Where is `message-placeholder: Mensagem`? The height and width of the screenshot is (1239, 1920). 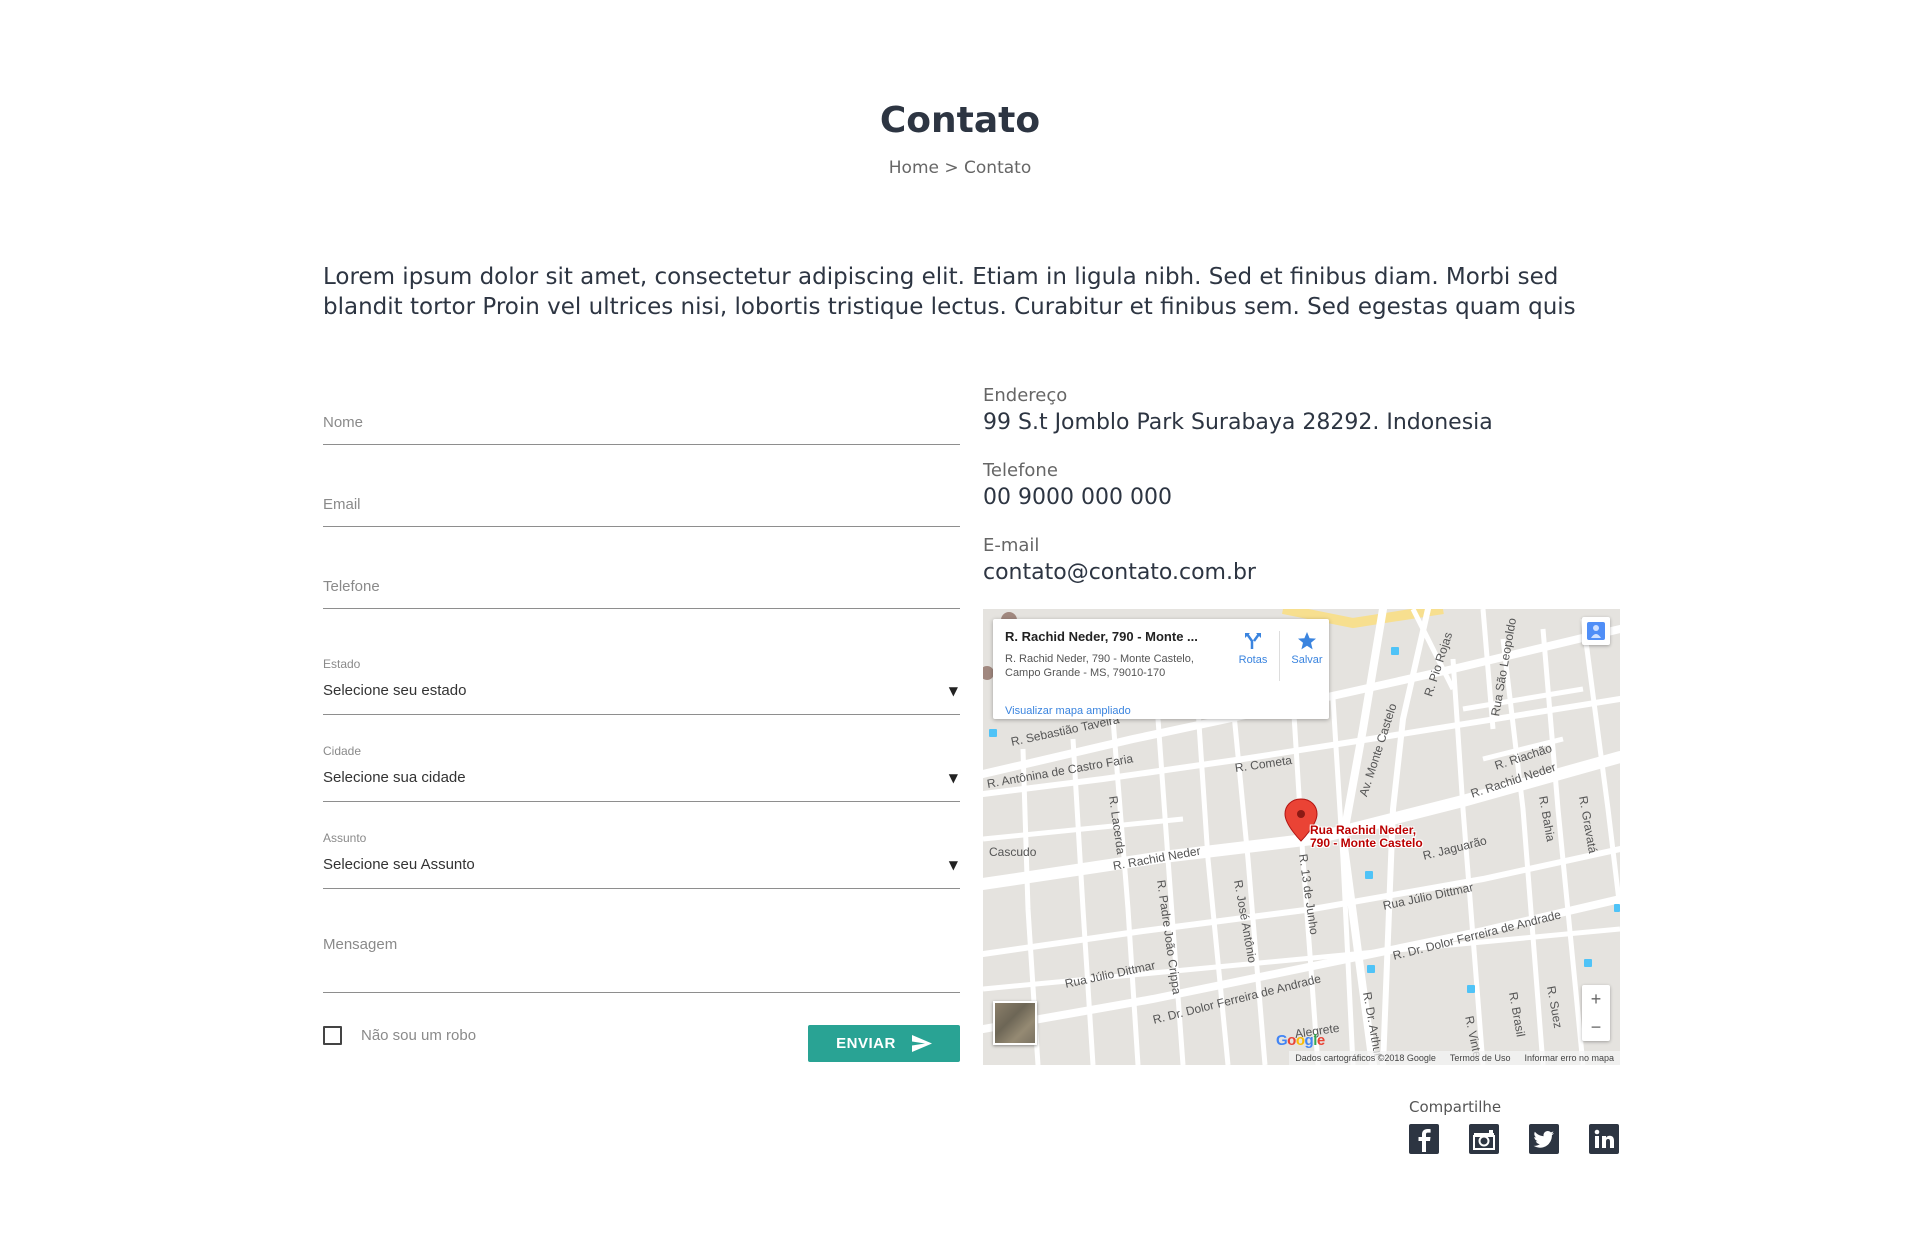
message-placeholder: Mensagem is located at coordinates (360, 944).